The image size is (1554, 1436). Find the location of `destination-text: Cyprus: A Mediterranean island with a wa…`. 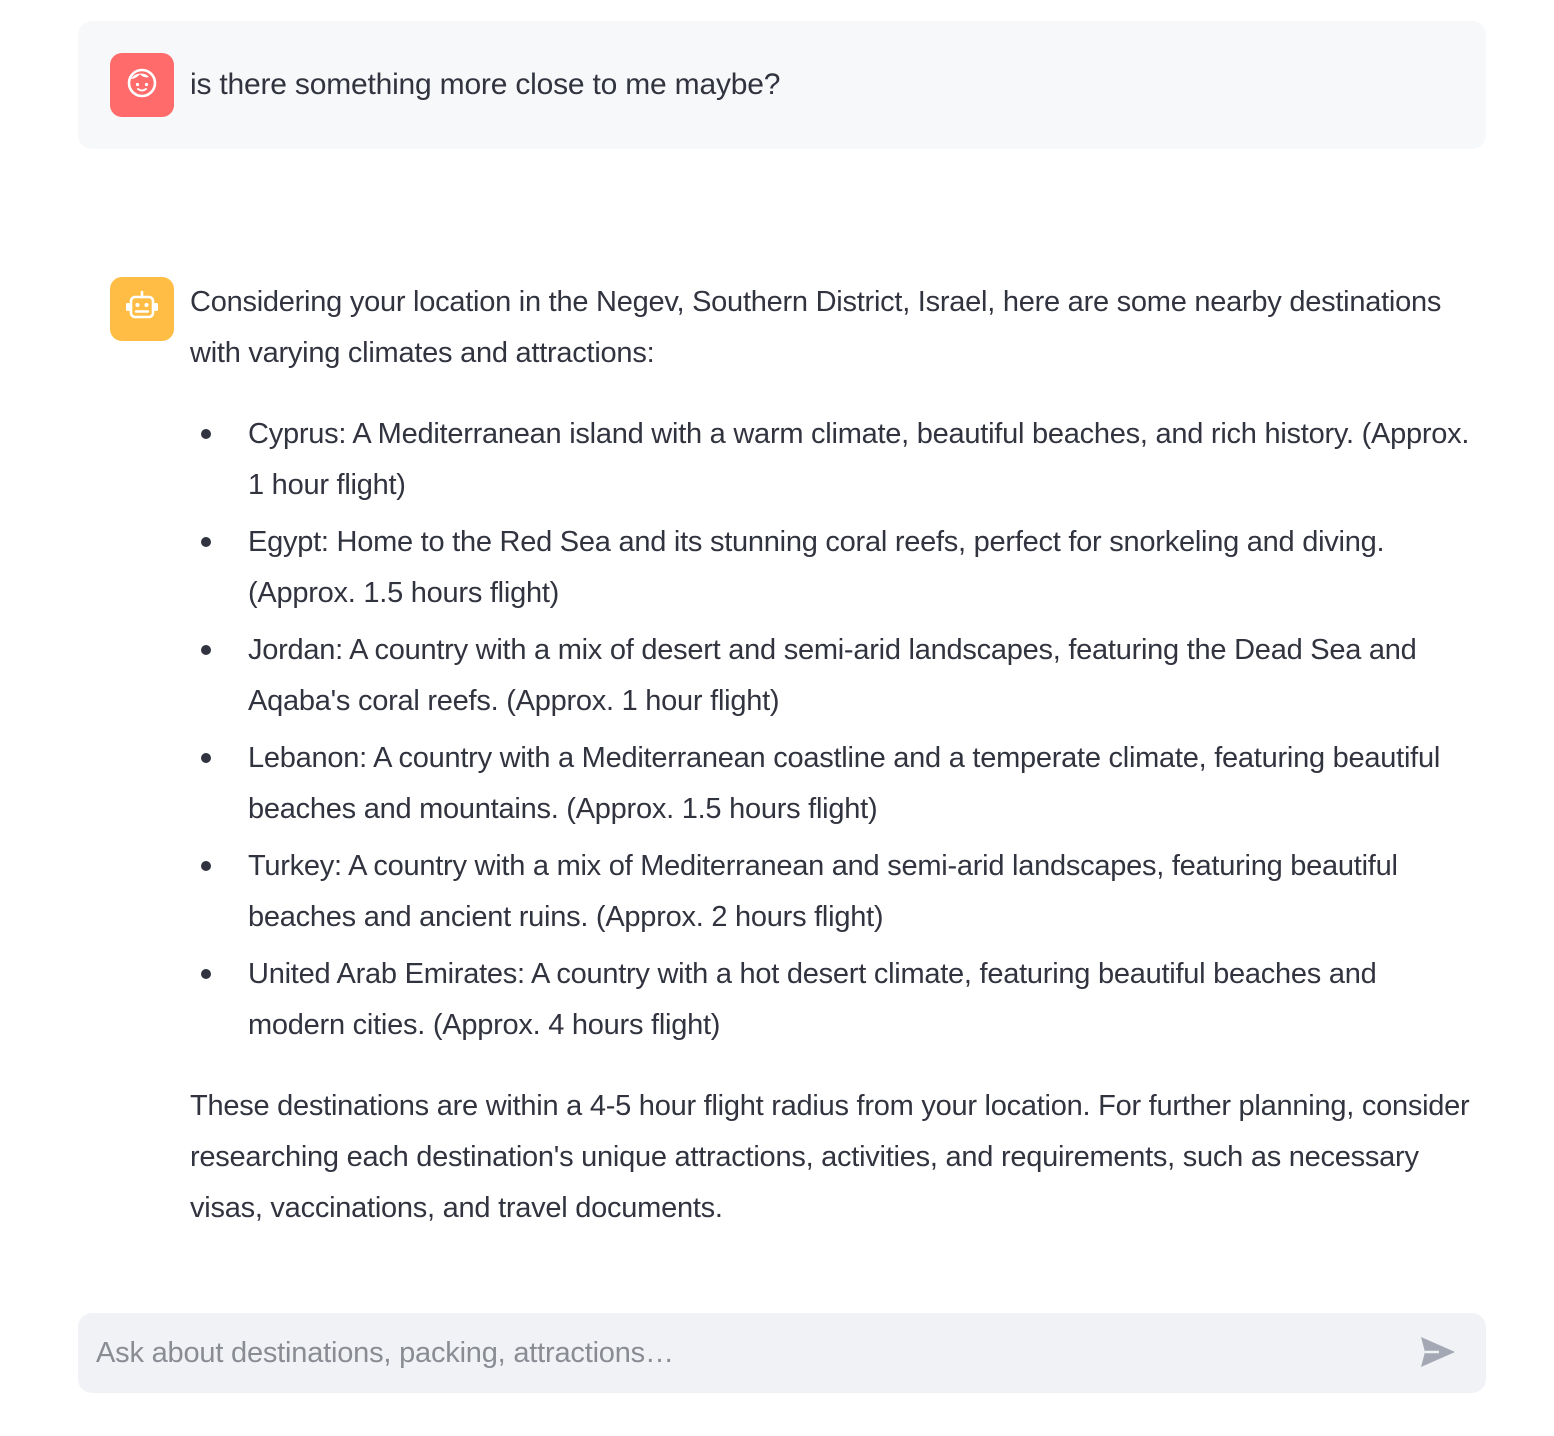

destination-text: Cyprus: A Mediterranean island with a wa… is located at coordinates (859, 459).